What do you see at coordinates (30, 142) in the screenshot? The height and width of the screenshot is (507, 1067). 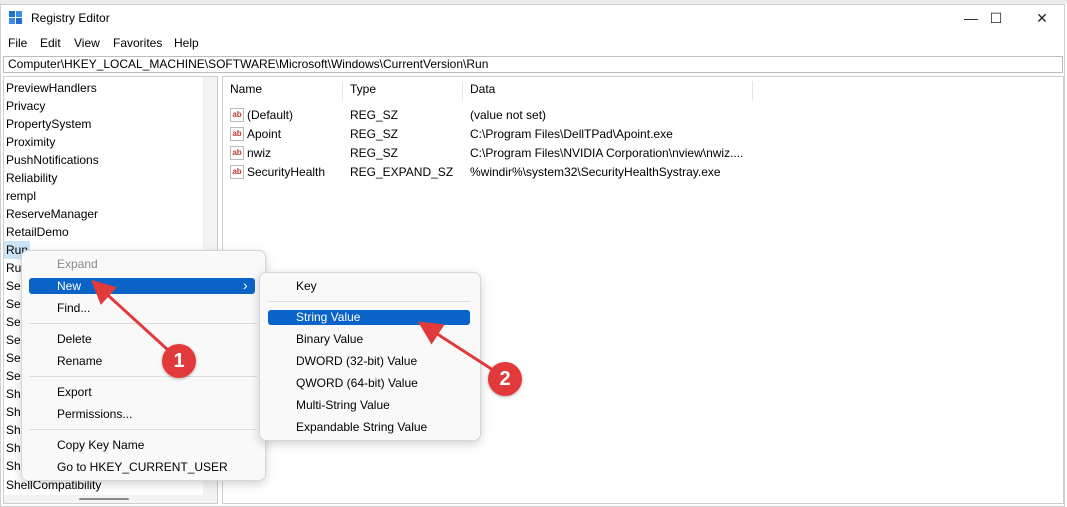 I see `tree-item: Proximity` at bounding box center [30, 142].